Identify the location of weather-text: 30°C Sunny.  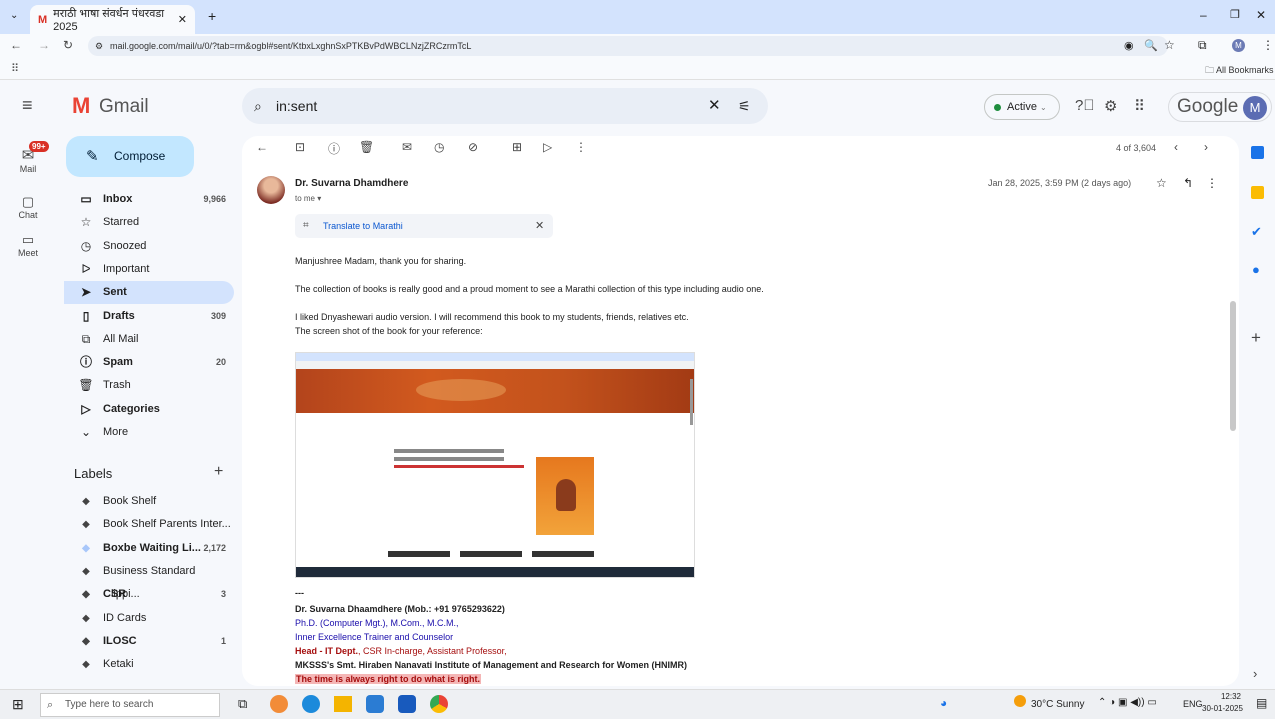
(1057, 704).